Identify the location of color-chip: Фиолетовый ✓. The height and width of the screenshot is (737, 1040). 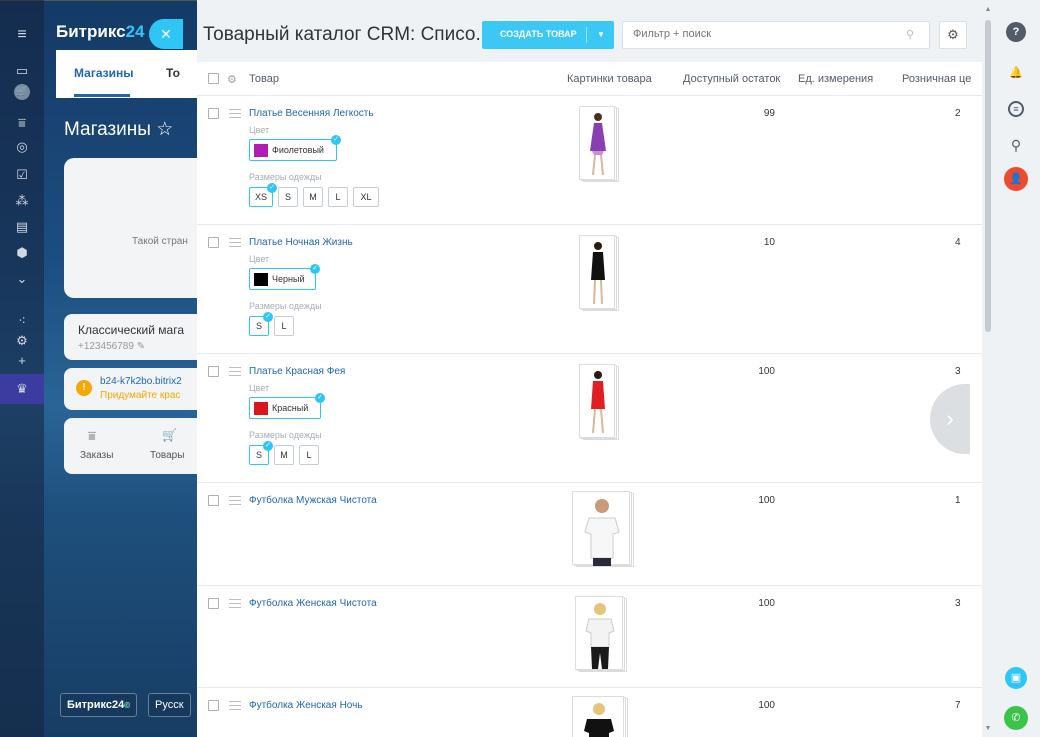
(295, 148).